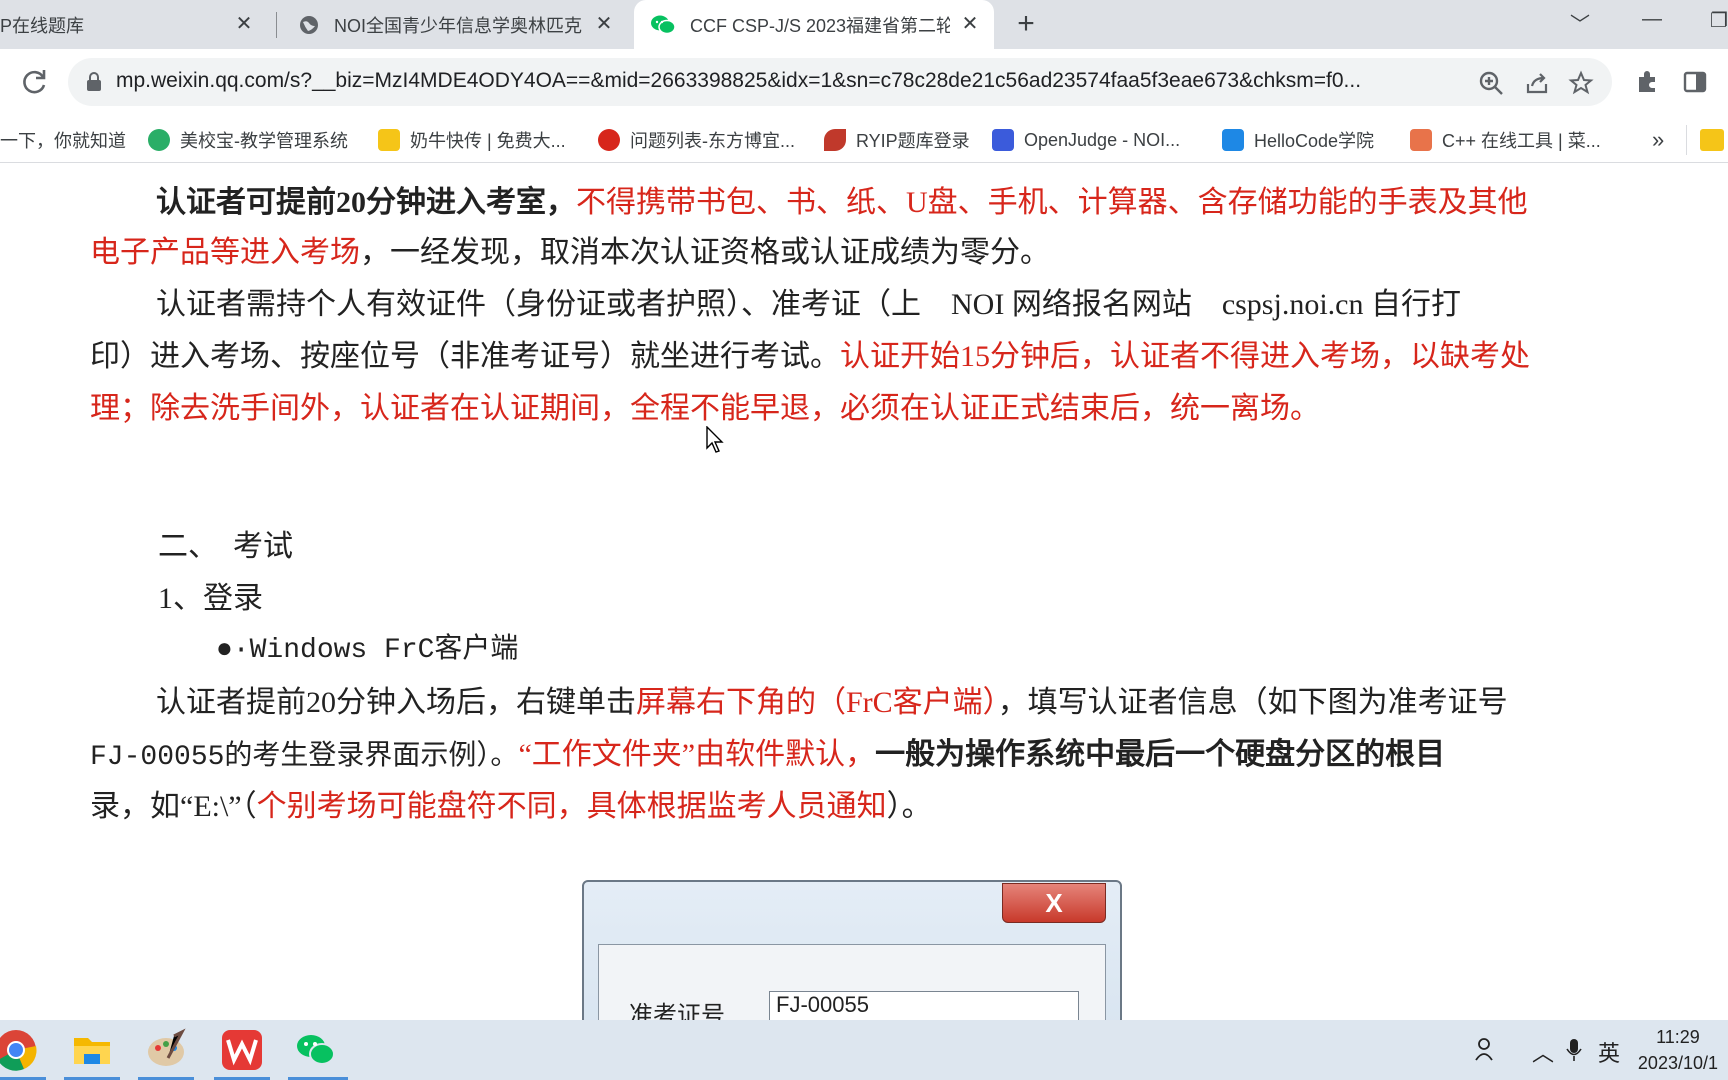 The image size is (1728, 1080). Describe the element at coordinates (1537, 83) in the screenshot. I see `share-icon` at that location.